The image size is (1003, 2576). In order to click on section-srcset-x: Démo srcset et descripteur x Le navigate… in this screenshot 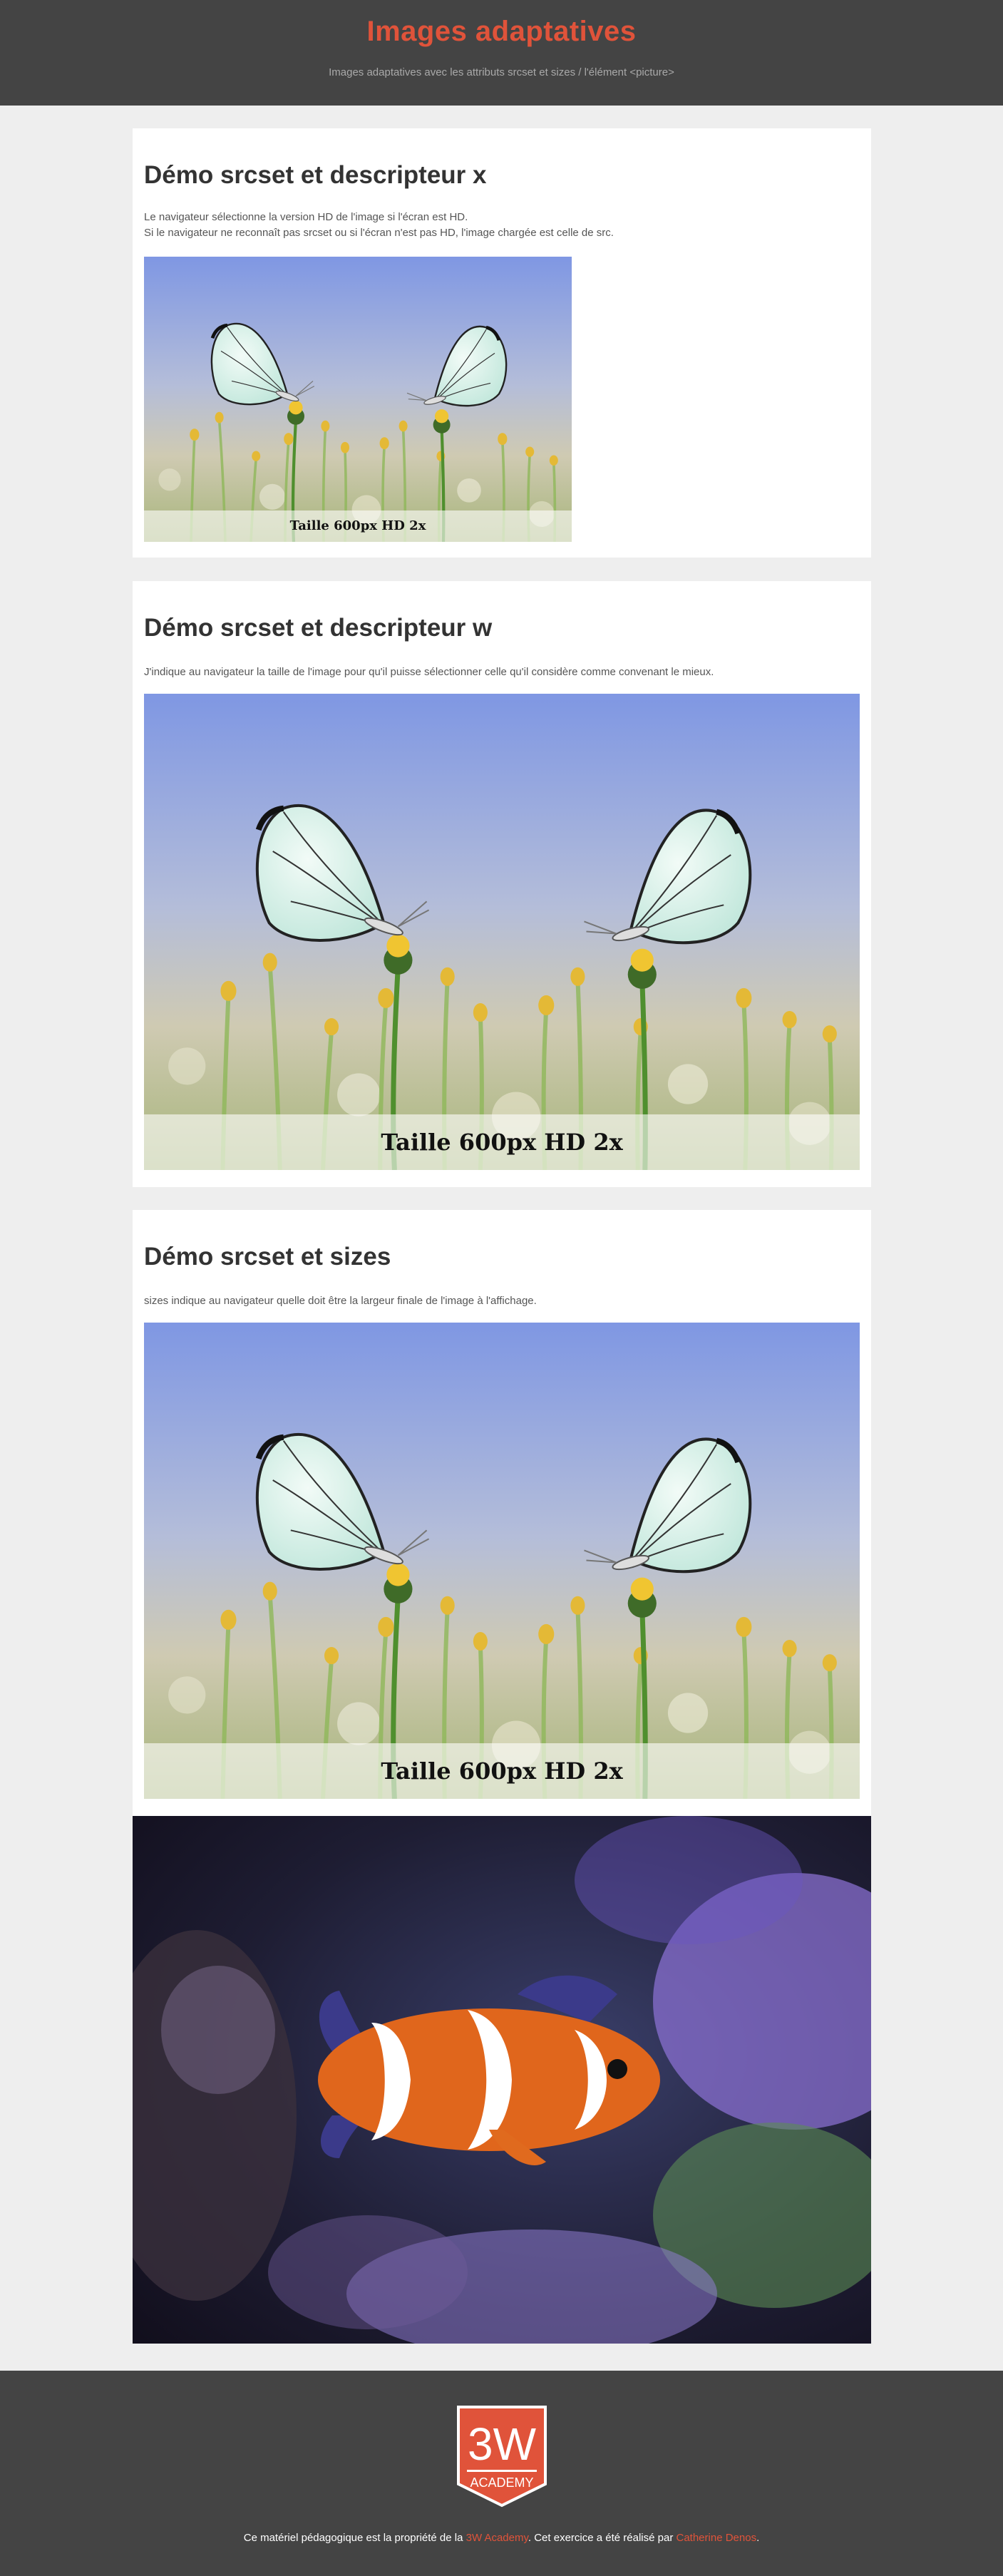, I will do `click(502, 343)`.